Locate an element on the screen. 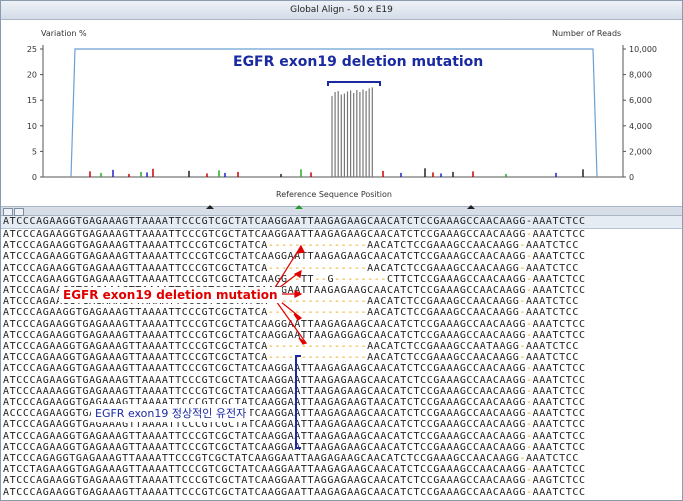  left-tick-label: 0 is located at coordinates (34, 177).